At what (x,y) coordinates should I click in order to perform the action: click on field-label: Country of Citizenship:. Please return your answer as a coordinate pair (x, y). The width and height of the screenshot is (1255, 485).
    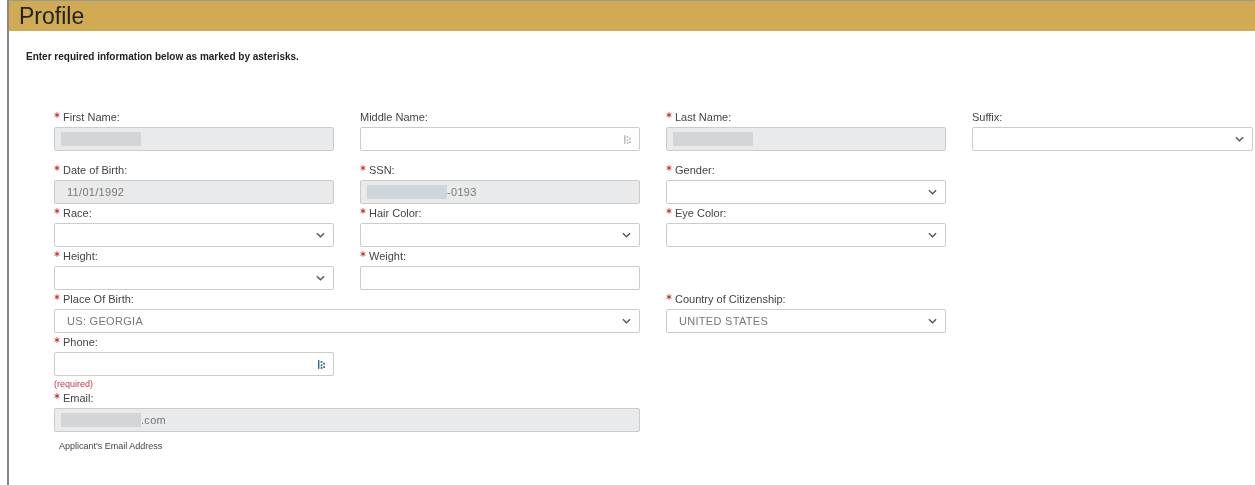
    Looking at the image, I should click on (730, 299).